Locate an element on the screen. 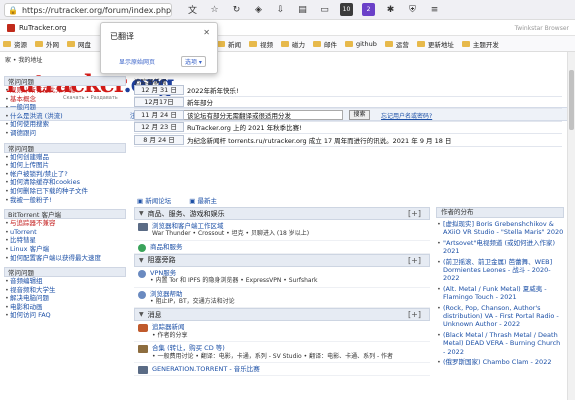  bookmark-2: 网盘 is located at coordinates (79, 44).